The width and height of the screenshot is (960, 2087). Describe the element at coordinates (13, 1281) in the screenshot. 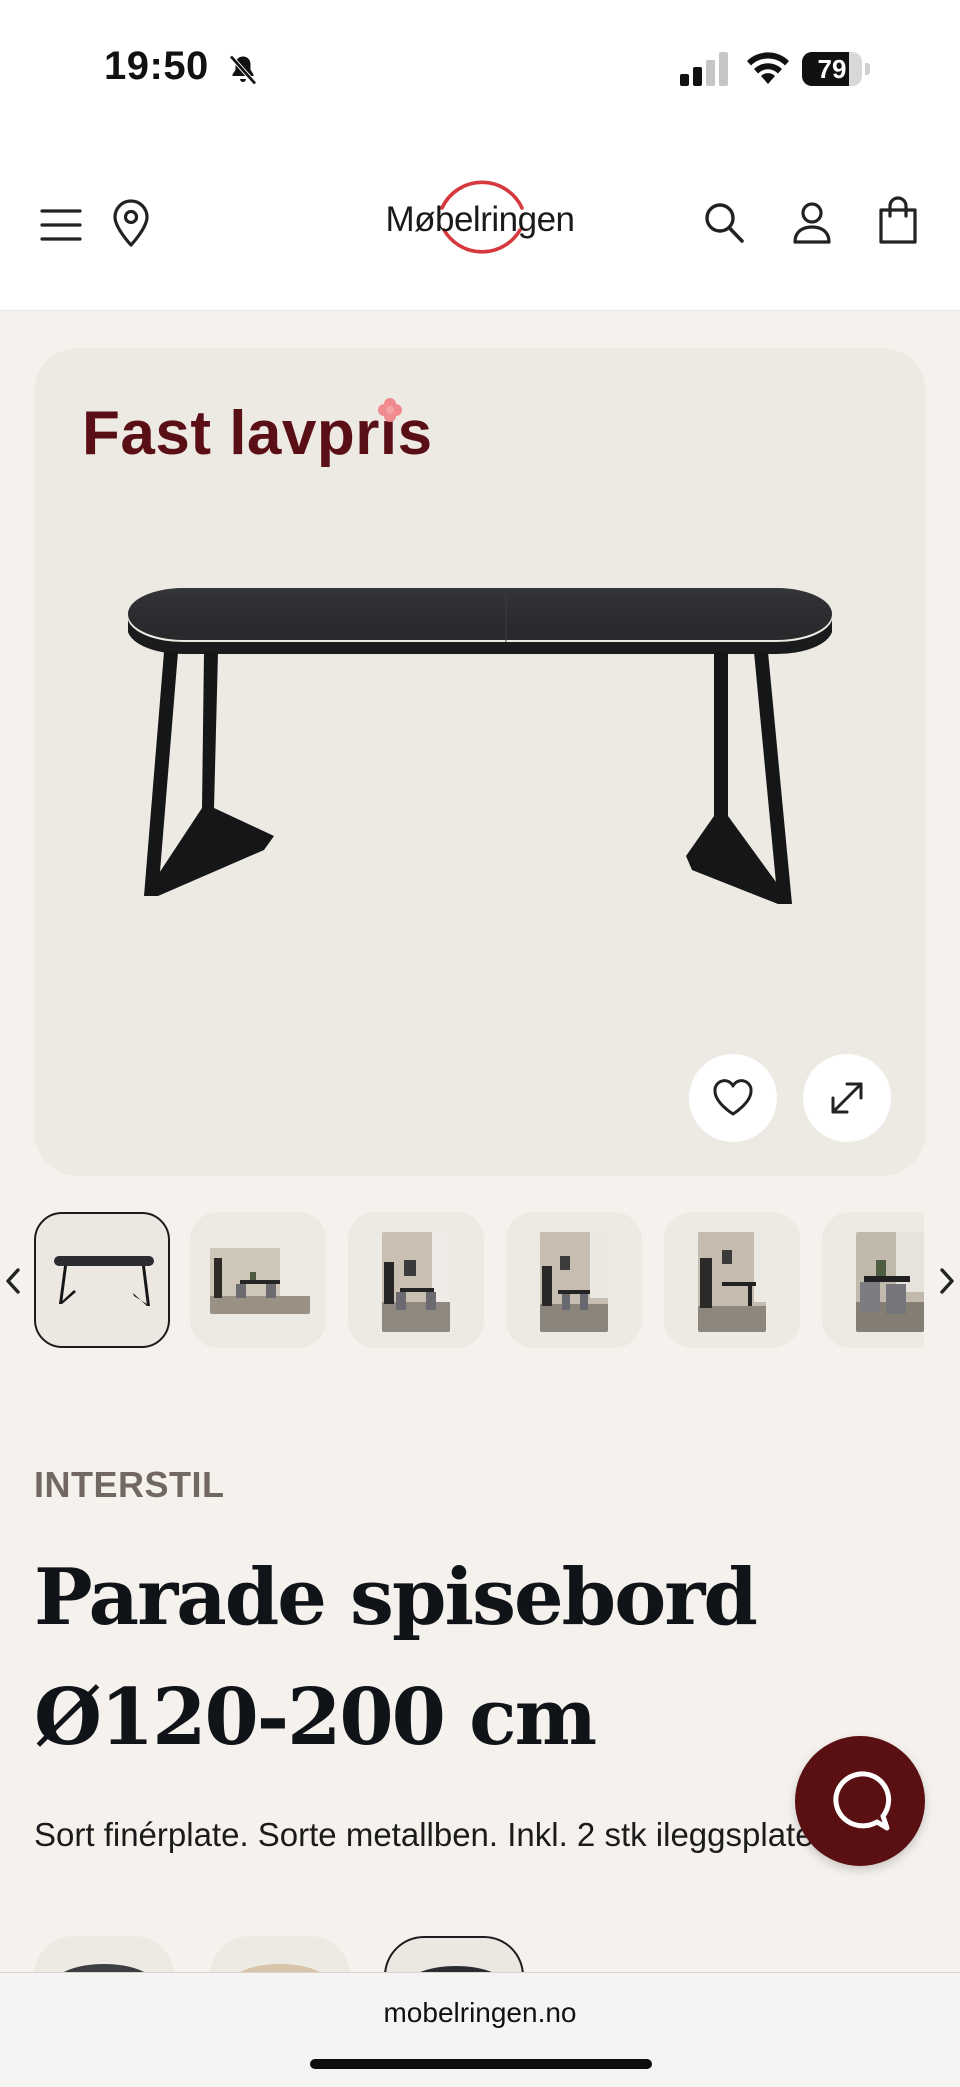

I see `chevron-left-icon` at that location.